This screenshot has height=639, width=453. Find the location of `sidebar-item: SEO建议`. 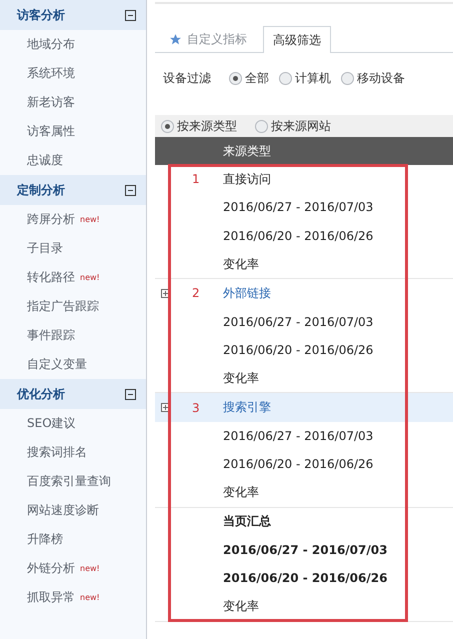

sidebar-item: SEO建议 is located at coordinates (51, 423).